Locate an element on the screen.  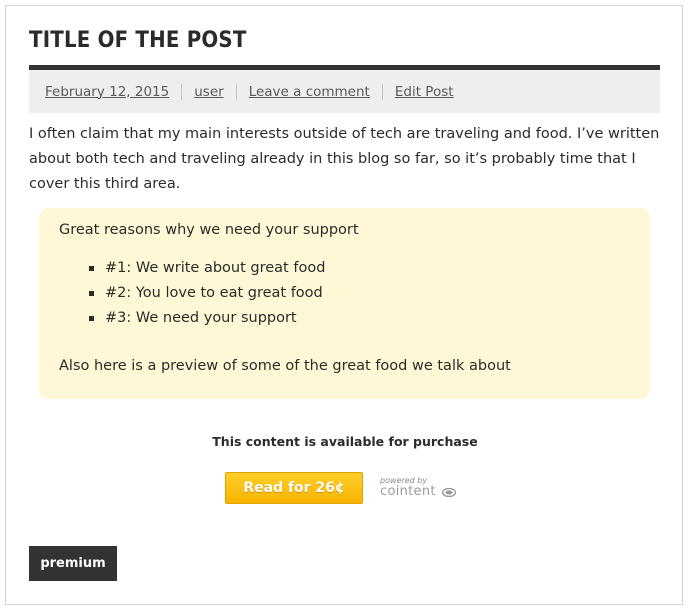
support-heading: Great reasons why we need your support is located at coordinates (209, 230).